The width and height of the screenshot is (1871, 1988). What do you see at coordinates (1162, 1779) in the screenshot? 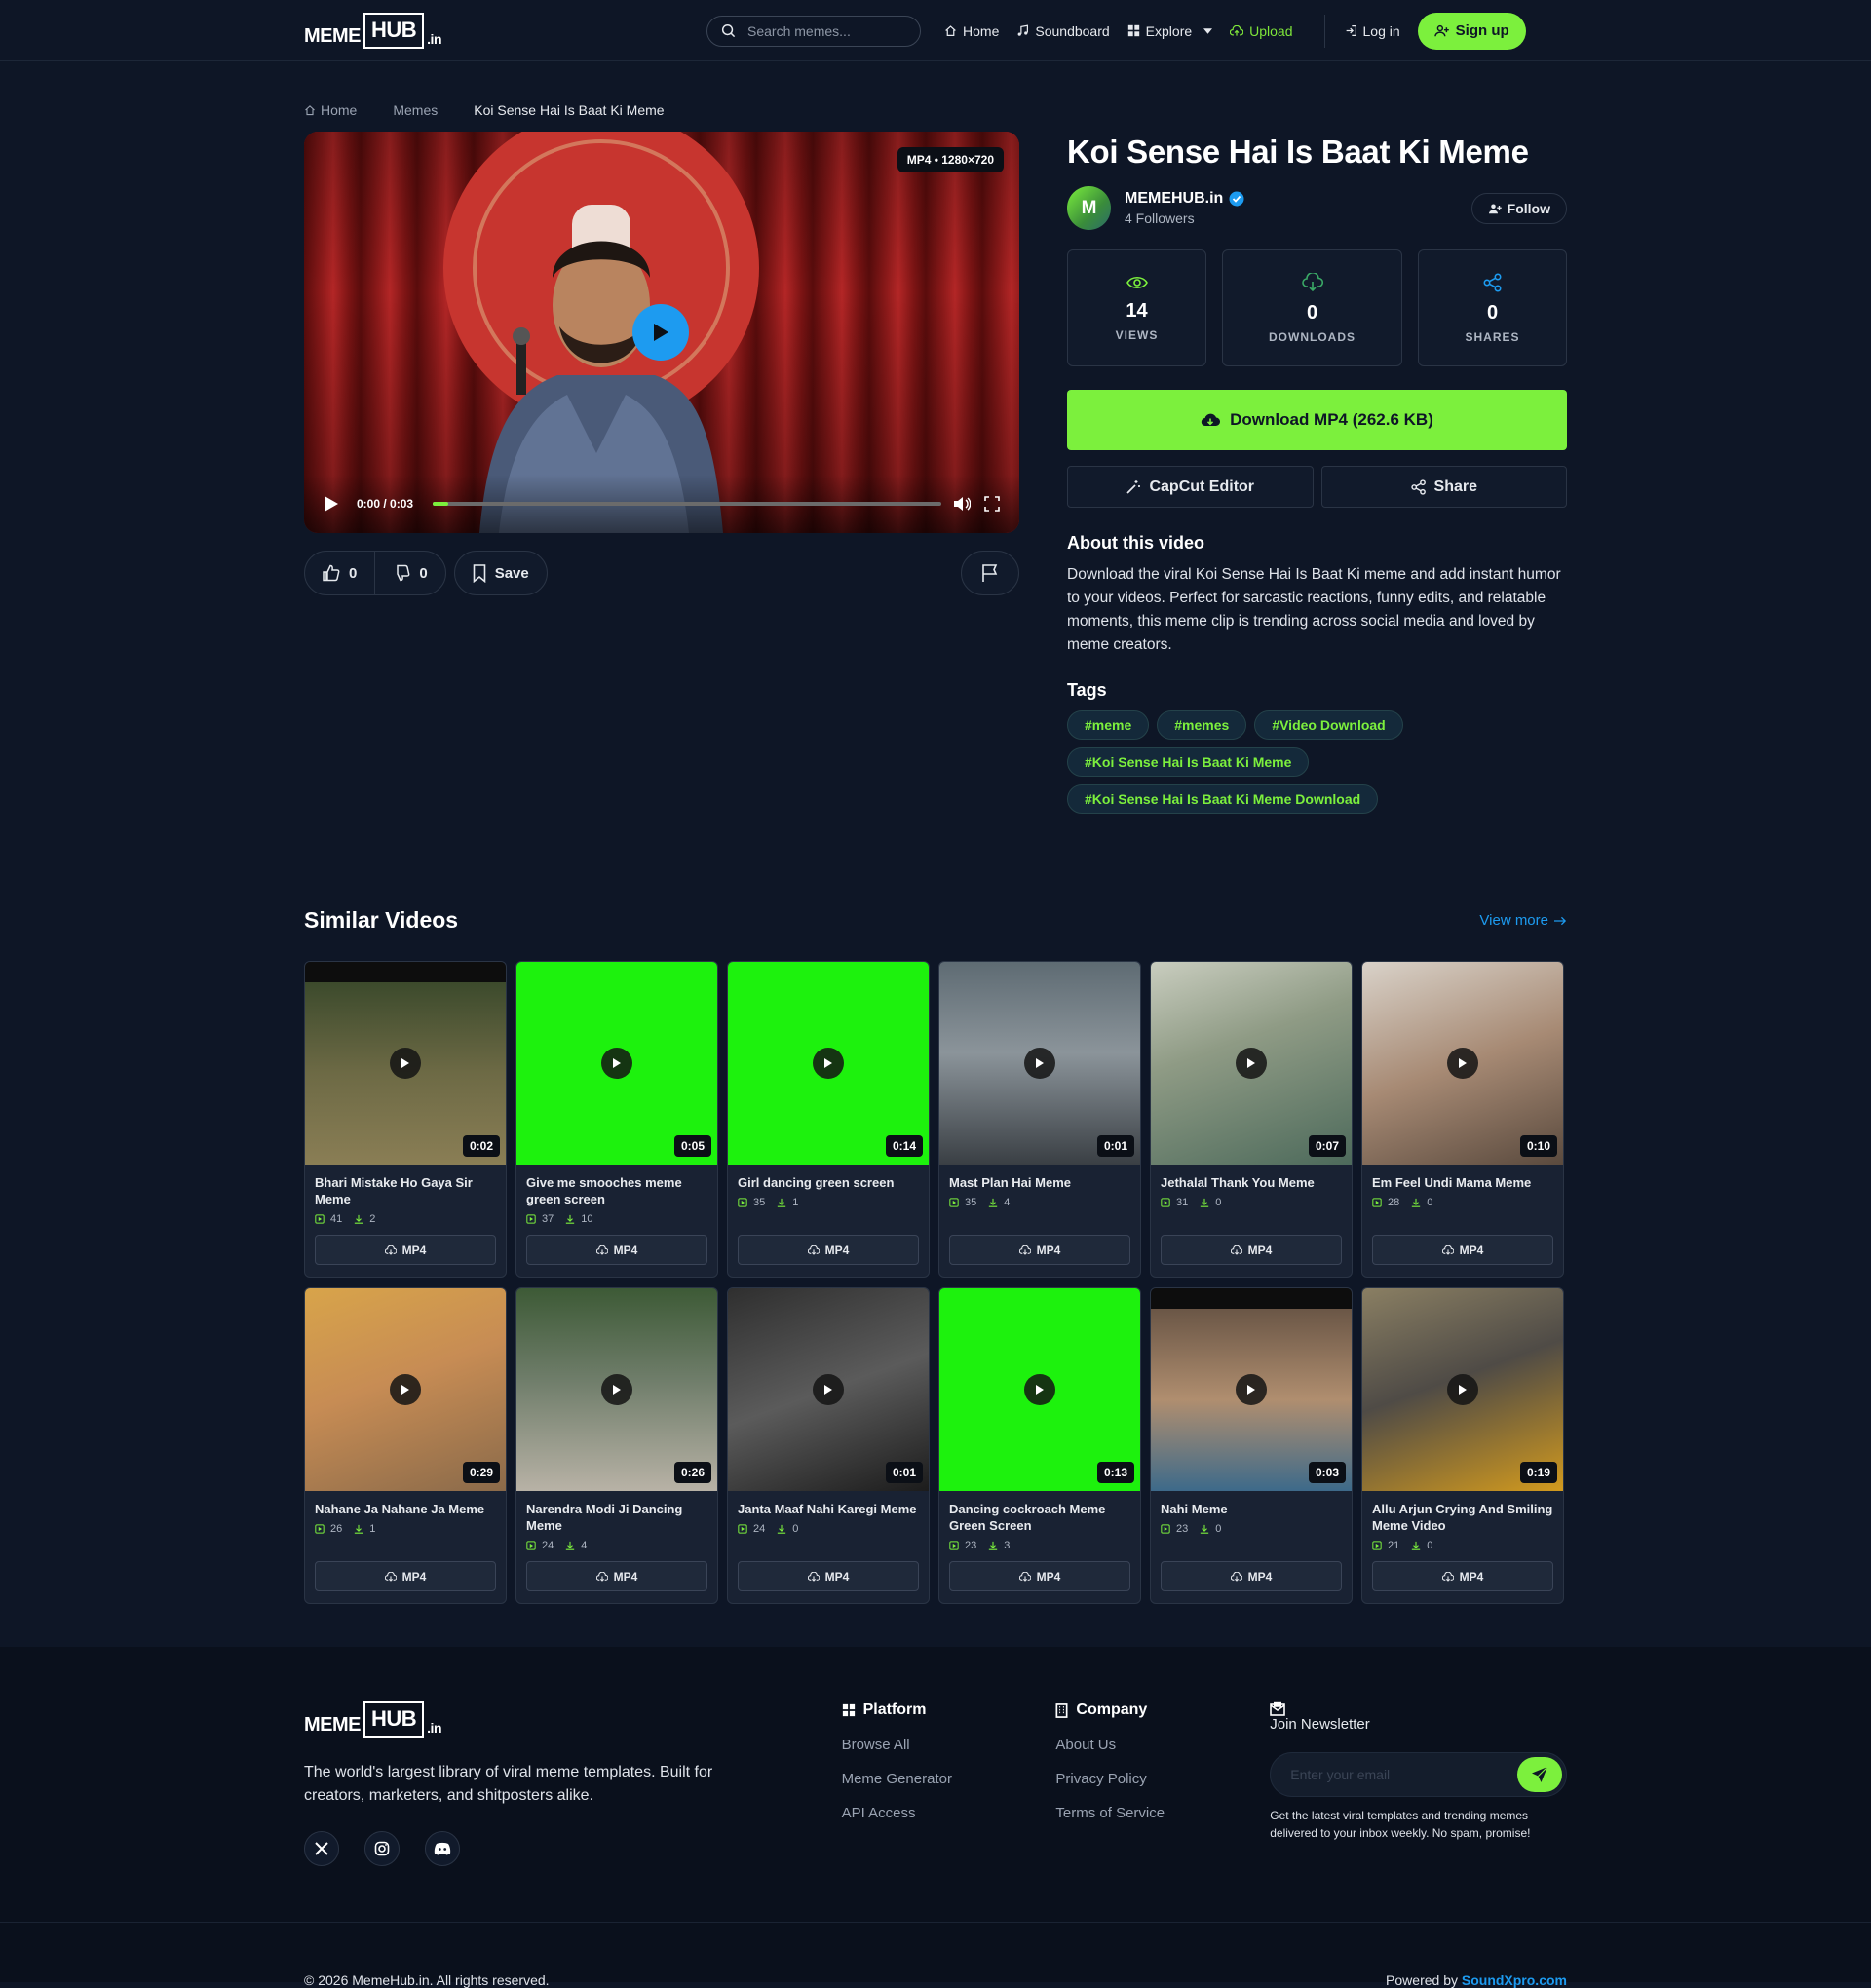
I see `footer-link-privacy: Privacy Policy` at bounding box center [1162, 1779].